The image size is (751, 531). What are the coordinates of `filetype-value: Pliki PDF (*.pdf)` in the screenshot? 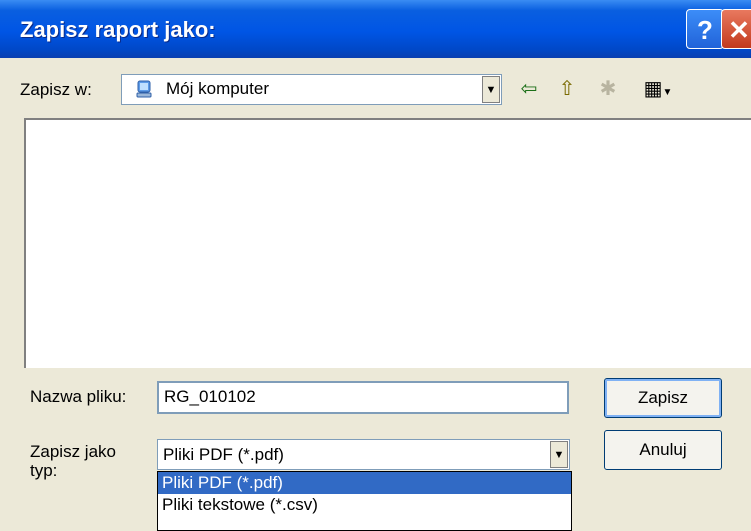 It's located at (223, 454).